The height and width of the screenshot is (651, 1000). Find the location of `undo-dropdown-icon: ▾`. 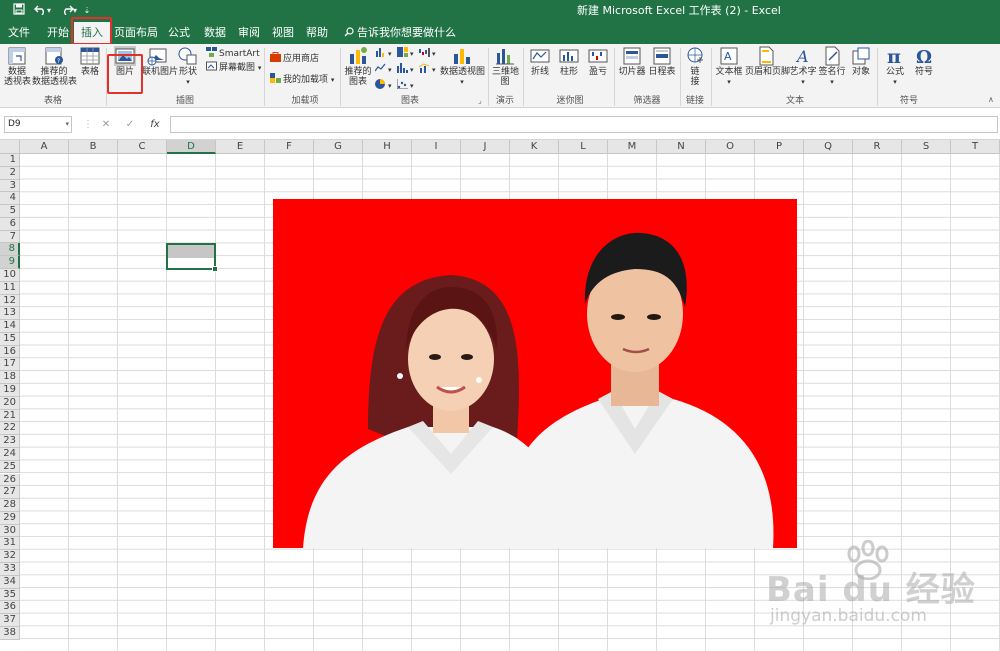

undo-dropdown-icon: ▾ is located at coordinates (49, 11).